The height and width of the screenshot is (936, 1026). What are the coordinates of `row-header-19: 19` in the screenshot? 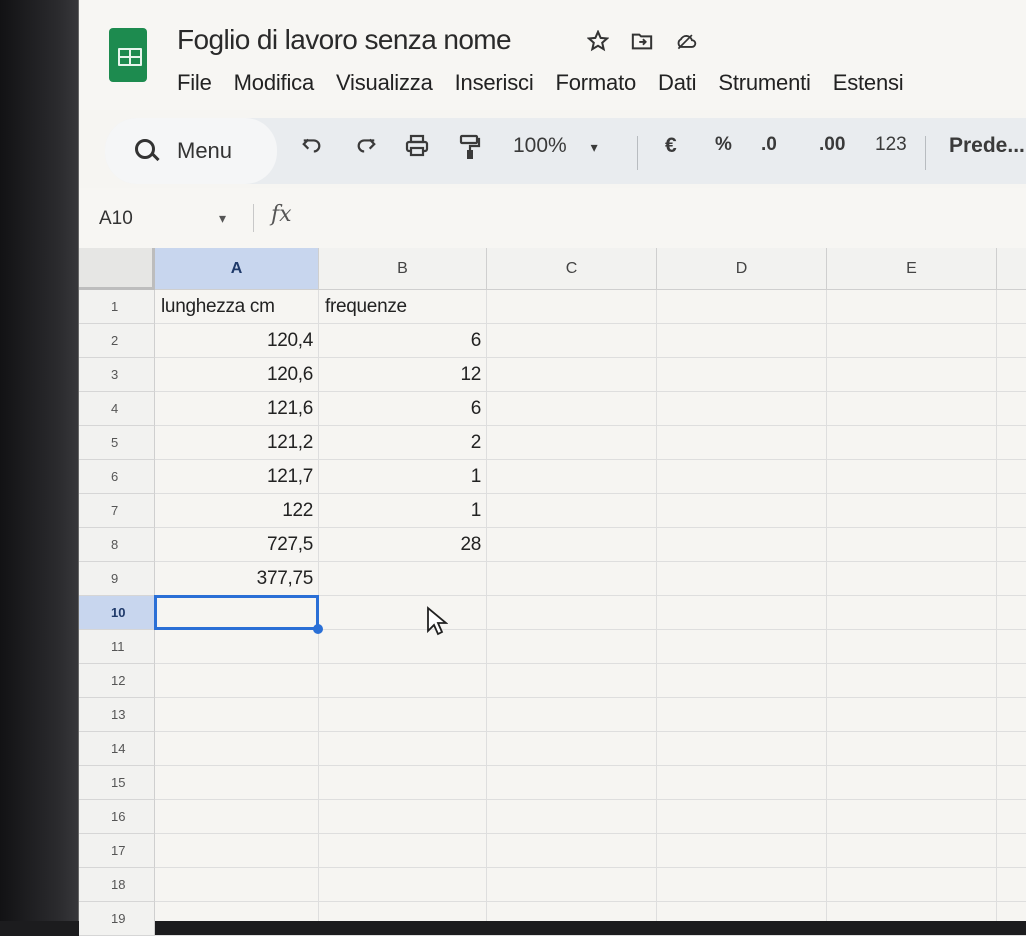 It's located at (117, 919).